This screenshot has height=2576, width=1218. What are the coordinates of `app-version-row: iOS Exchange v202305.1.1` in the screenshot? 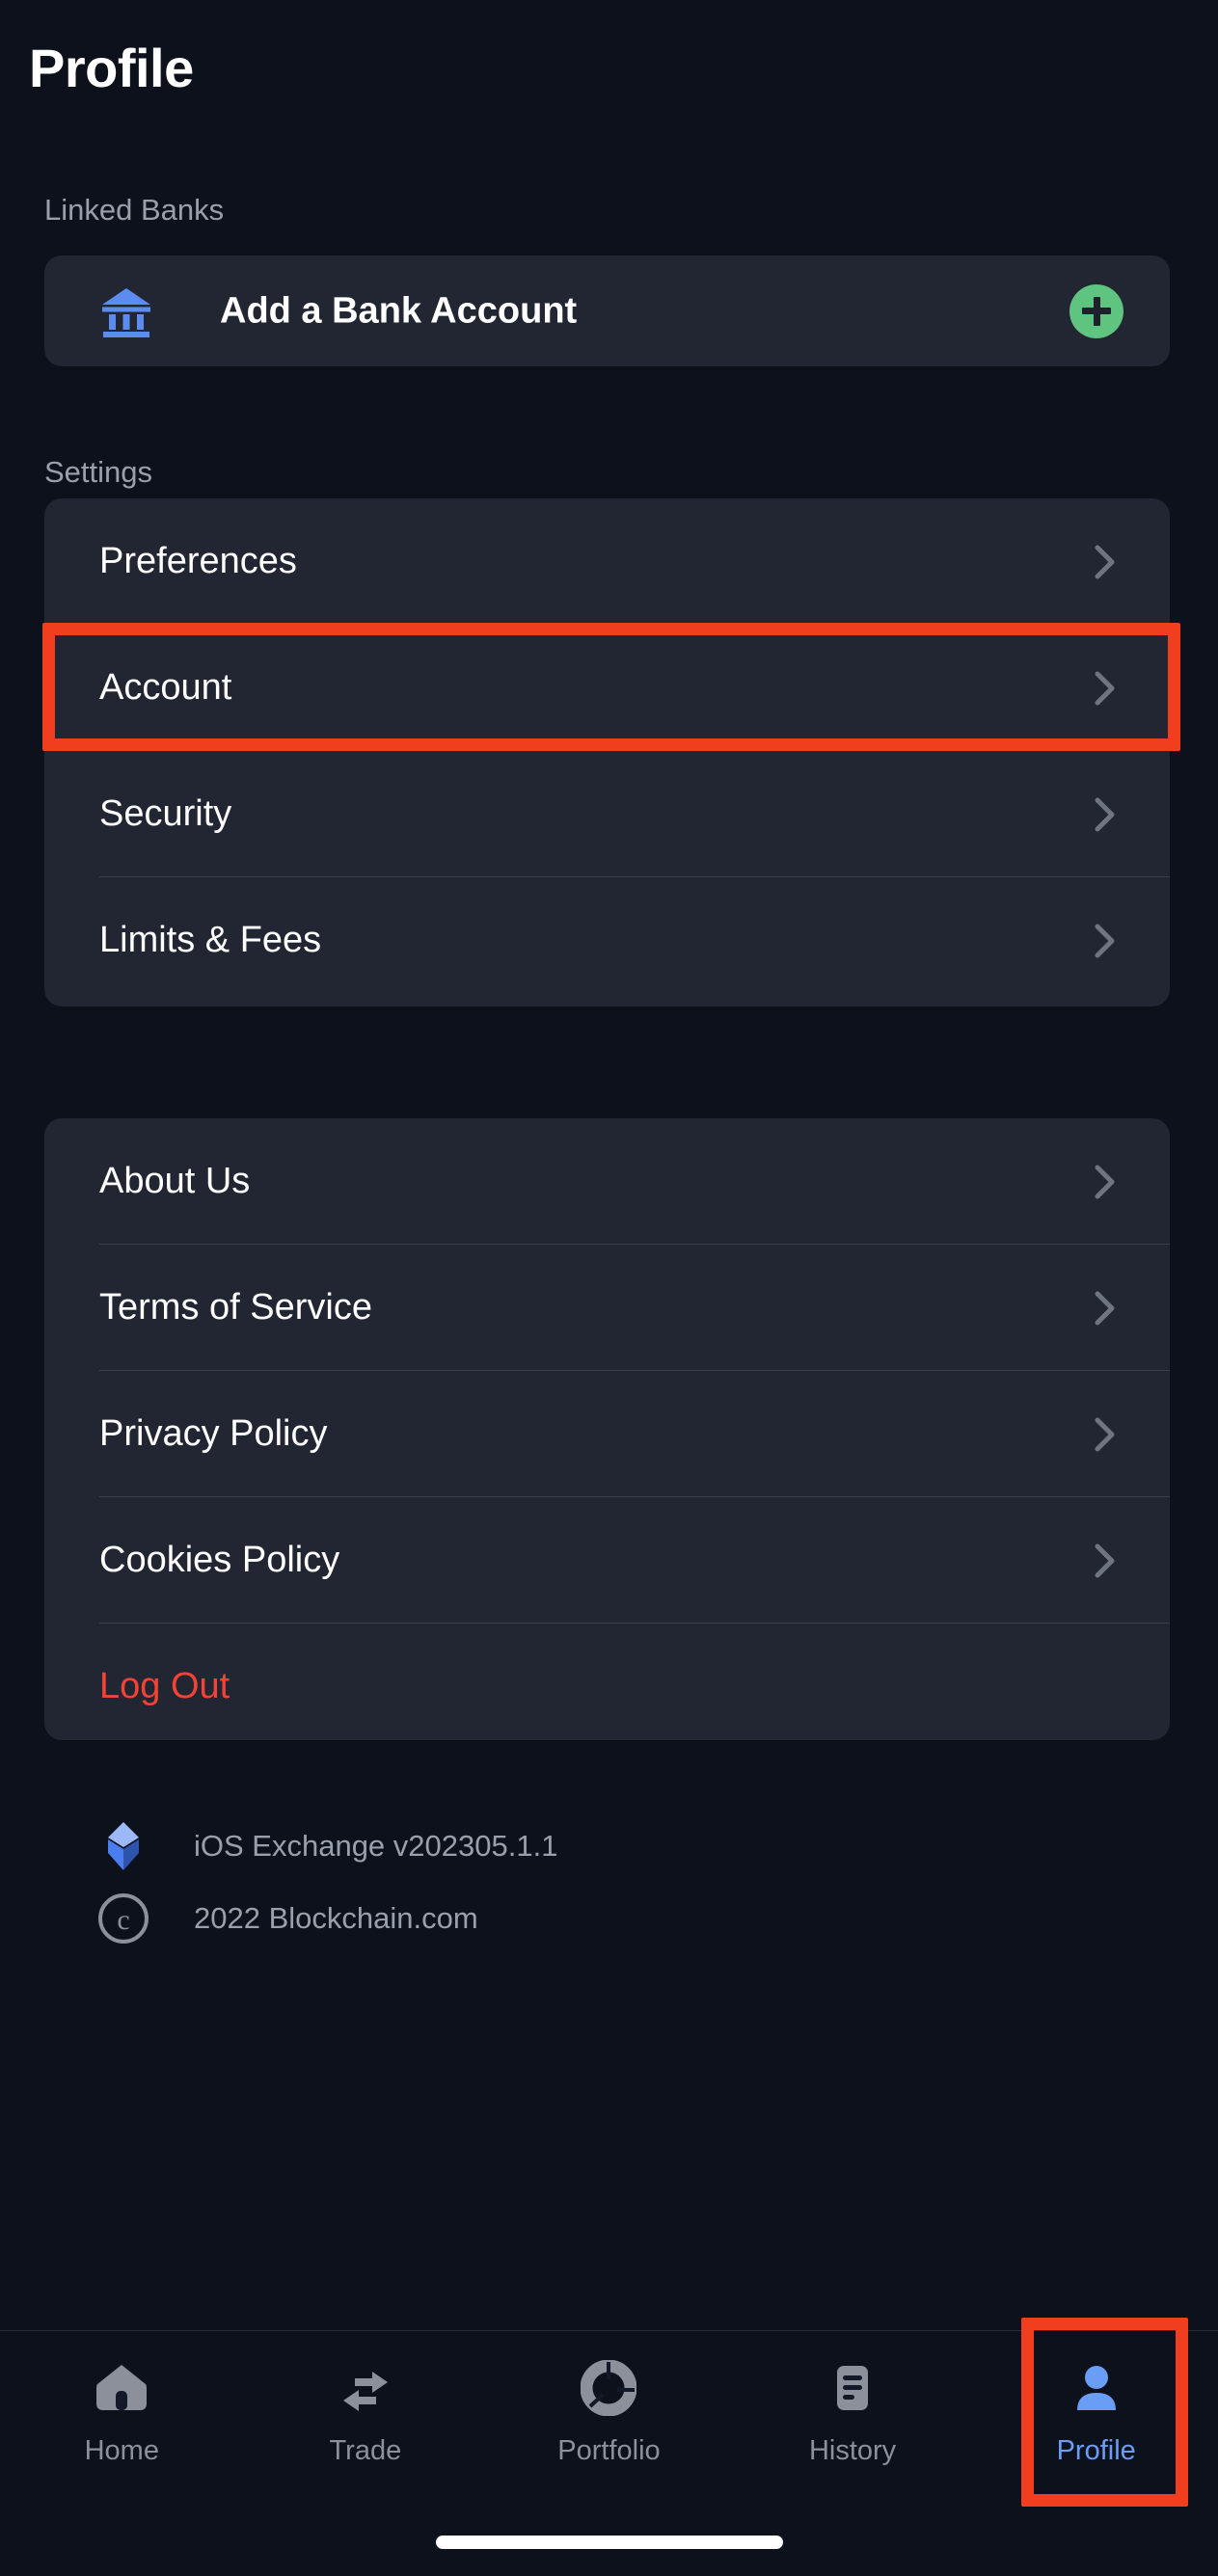 It's located at (326, 1846).